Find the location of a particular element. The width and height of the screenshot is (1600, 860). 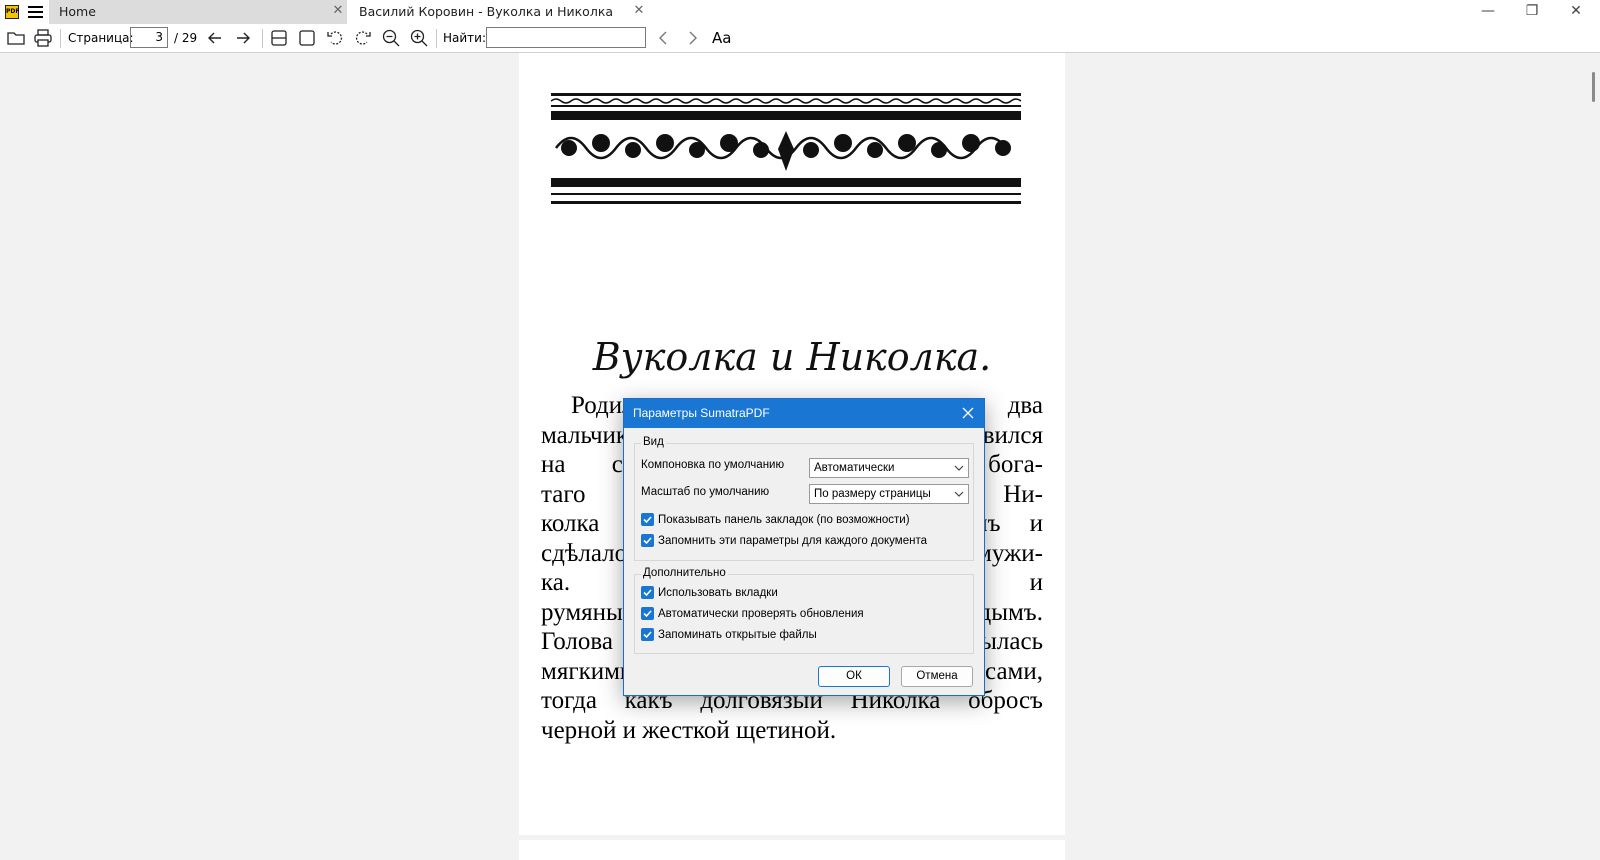

check-updates-checkbox: Автоматически проверять обновления is located at coordinates (752, 614).